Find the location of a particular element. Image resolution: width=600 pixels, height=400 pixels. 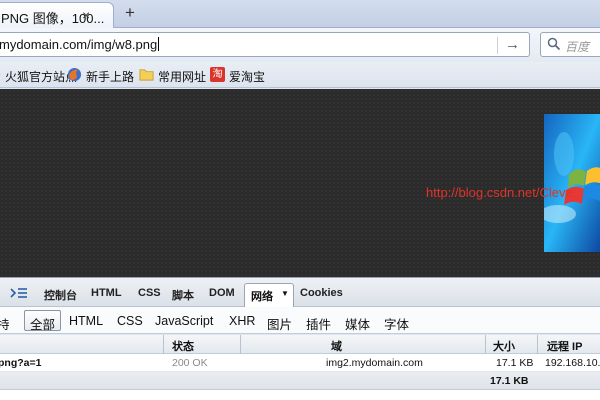

go-arrow-icon: → is located at coordinates (512, 44).